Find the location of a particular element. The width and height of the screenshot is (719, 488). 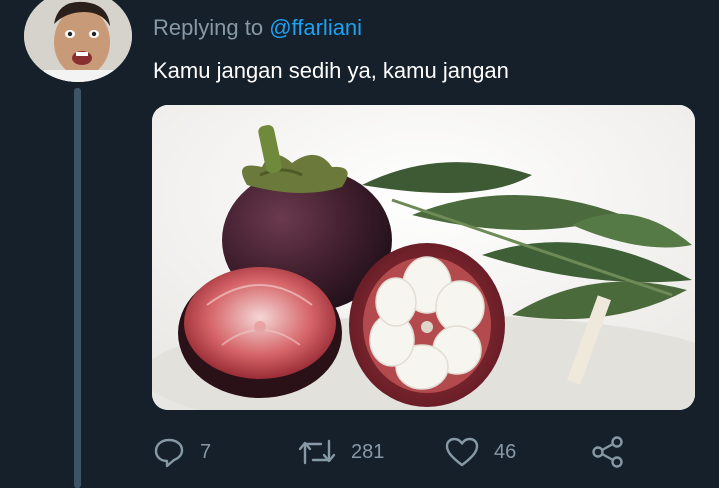

like-button: 46 is located at coordinates (480, 452).